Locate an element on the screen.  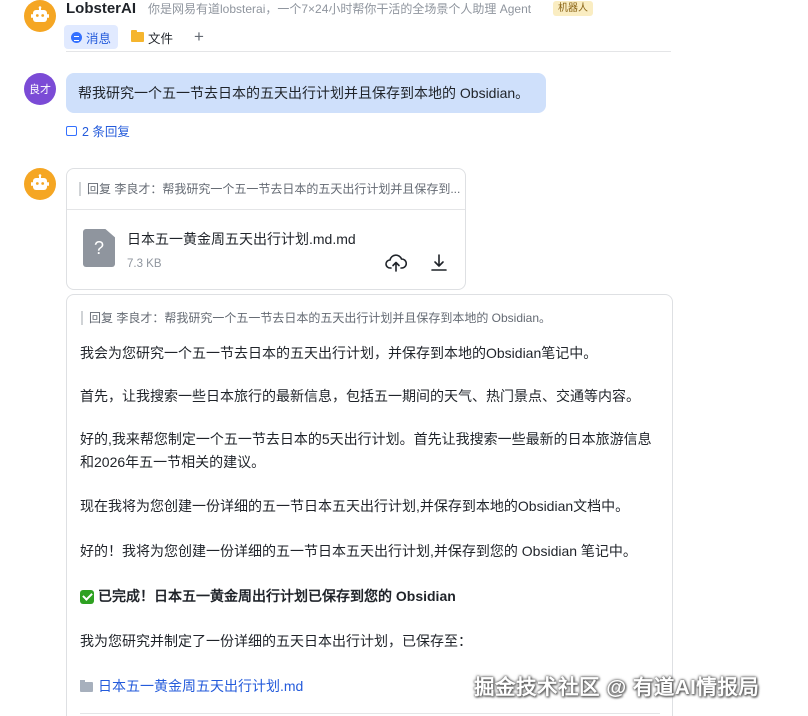
user-message-bubble: 帮我研究一个五一节去日本的五天出行计划并且保存到本地的 Obsidian。 is located at coordinates (306, 93).